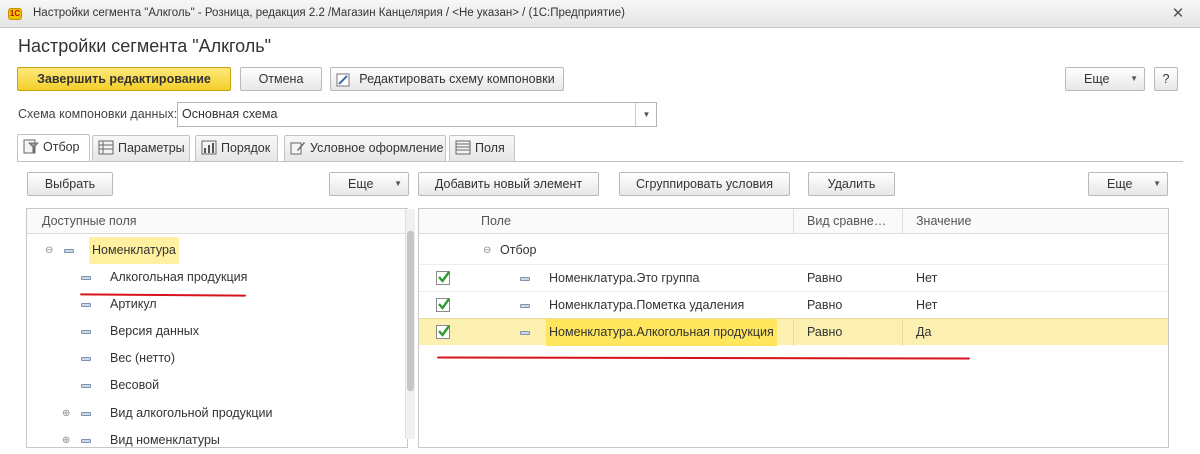  Describe the element at coordinates (851, 184) in the screenshot. I see `delete-button: Удалить` at that location.